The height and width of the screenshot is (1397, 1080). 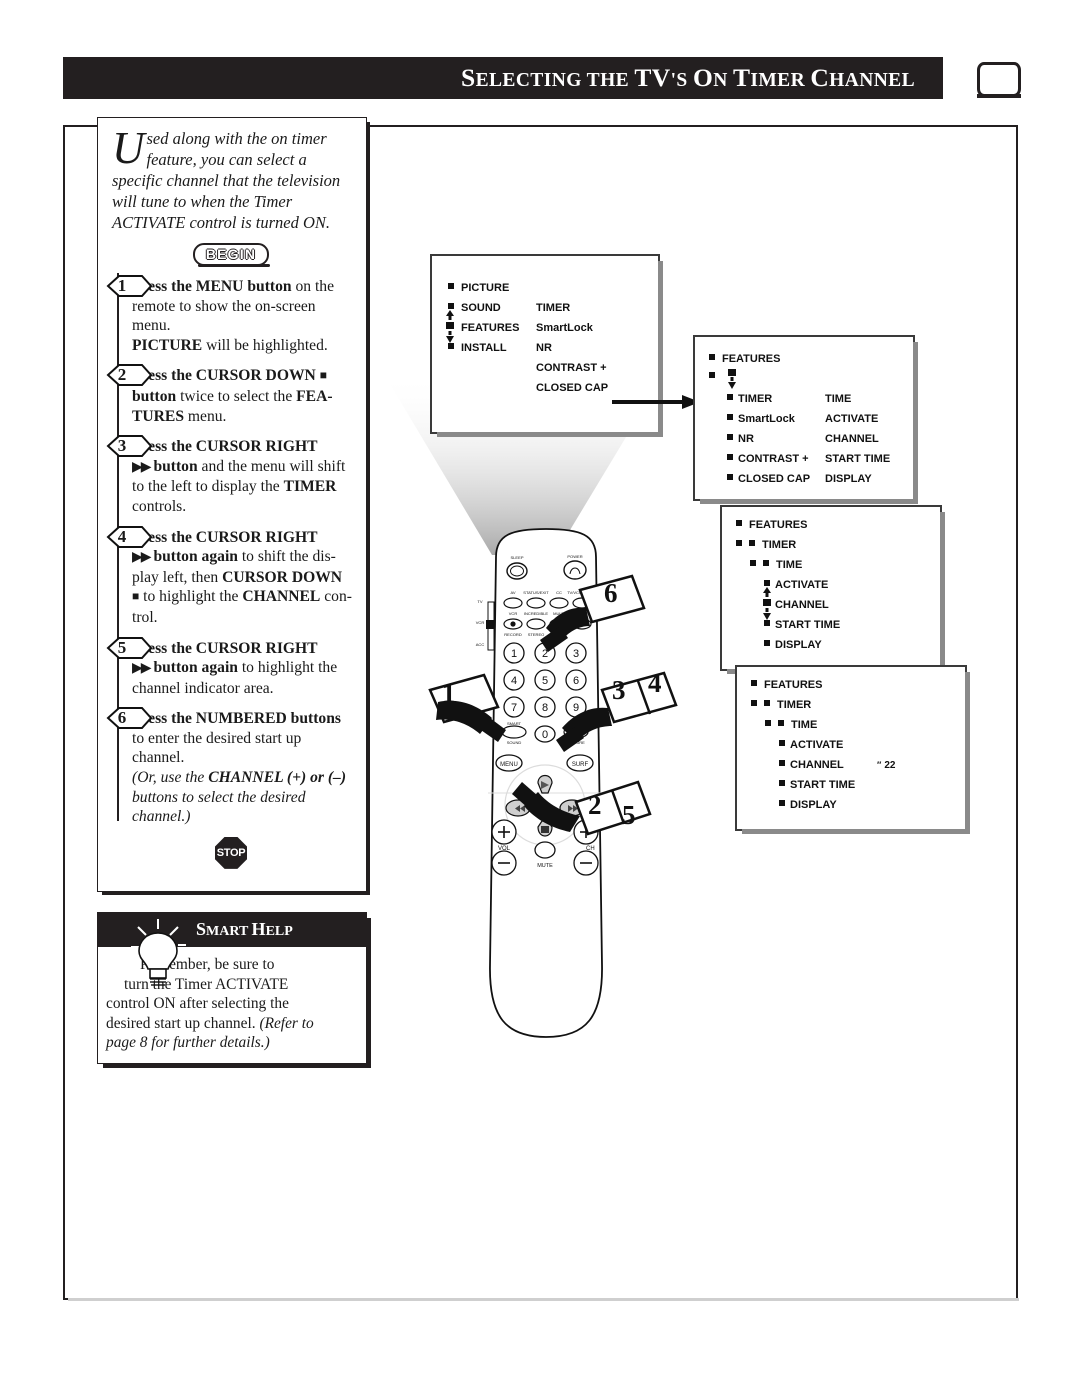 I want to click on step-number-marker: 3, so click(x=129, y=446).